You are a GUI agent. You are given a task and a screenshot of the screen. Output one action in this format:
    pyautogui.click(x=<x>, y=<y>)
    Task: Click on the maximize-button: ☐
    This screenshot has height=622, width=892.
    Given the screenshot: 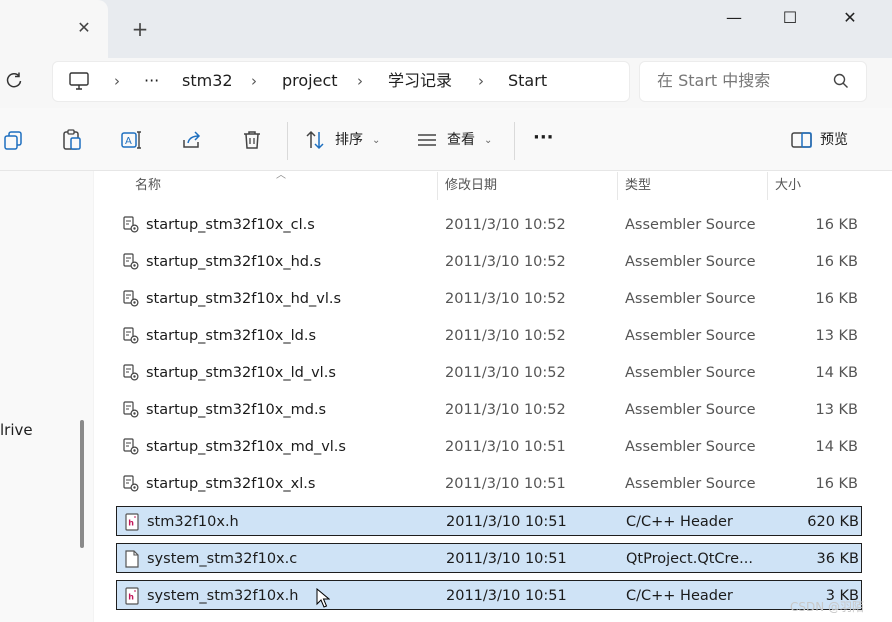 What is the action you would take?
    pyautogui.click(x=790, y=18)
    